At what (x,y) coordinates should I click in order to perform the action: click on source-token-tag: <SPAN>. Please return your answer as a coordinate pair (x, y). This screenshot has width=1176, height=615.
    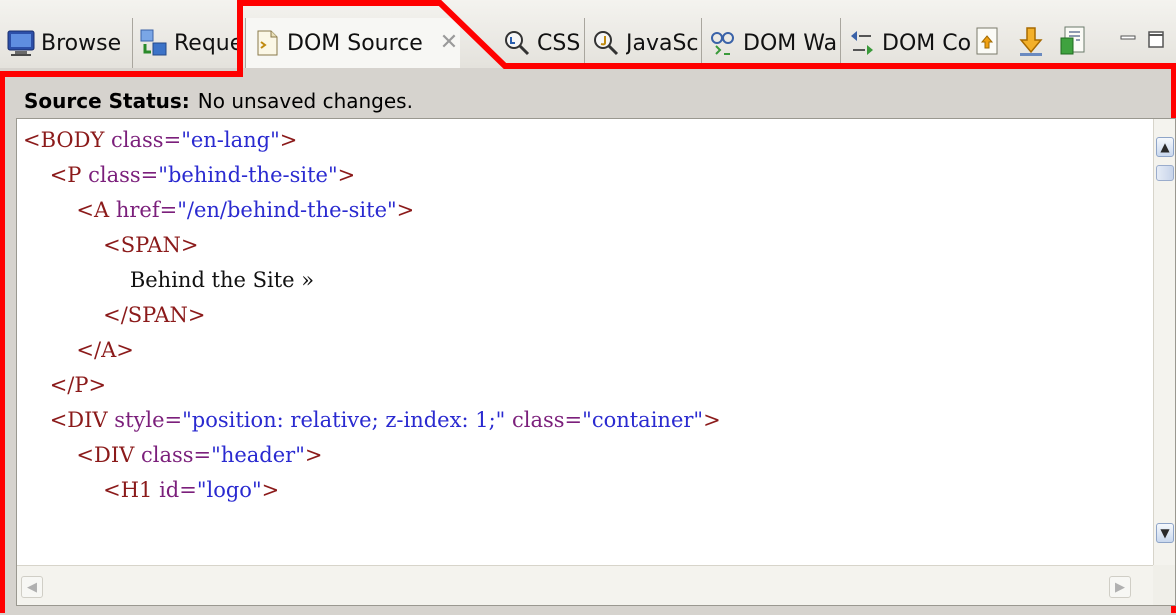
    Looking at the image, I should click on (151, 245).